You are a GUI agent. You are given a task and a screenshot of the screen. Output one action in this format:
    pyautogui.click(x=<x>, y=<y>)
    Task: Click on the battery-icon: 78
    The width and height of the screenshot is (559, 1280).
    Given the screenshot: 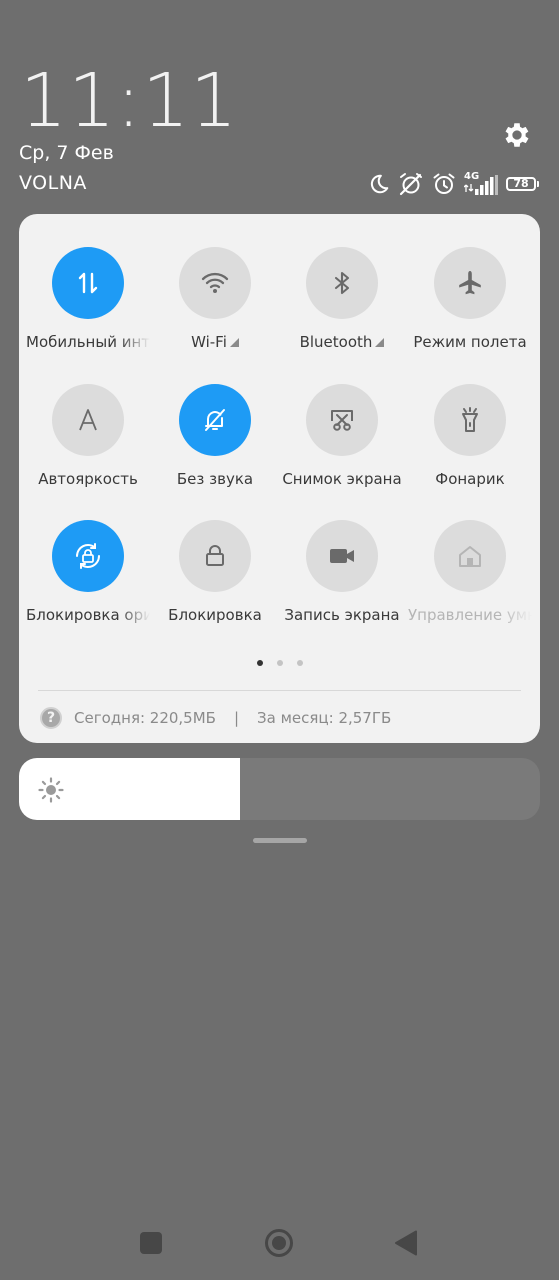 What is the action you would take?
    pyautogui.click(x=522, y=184)
    